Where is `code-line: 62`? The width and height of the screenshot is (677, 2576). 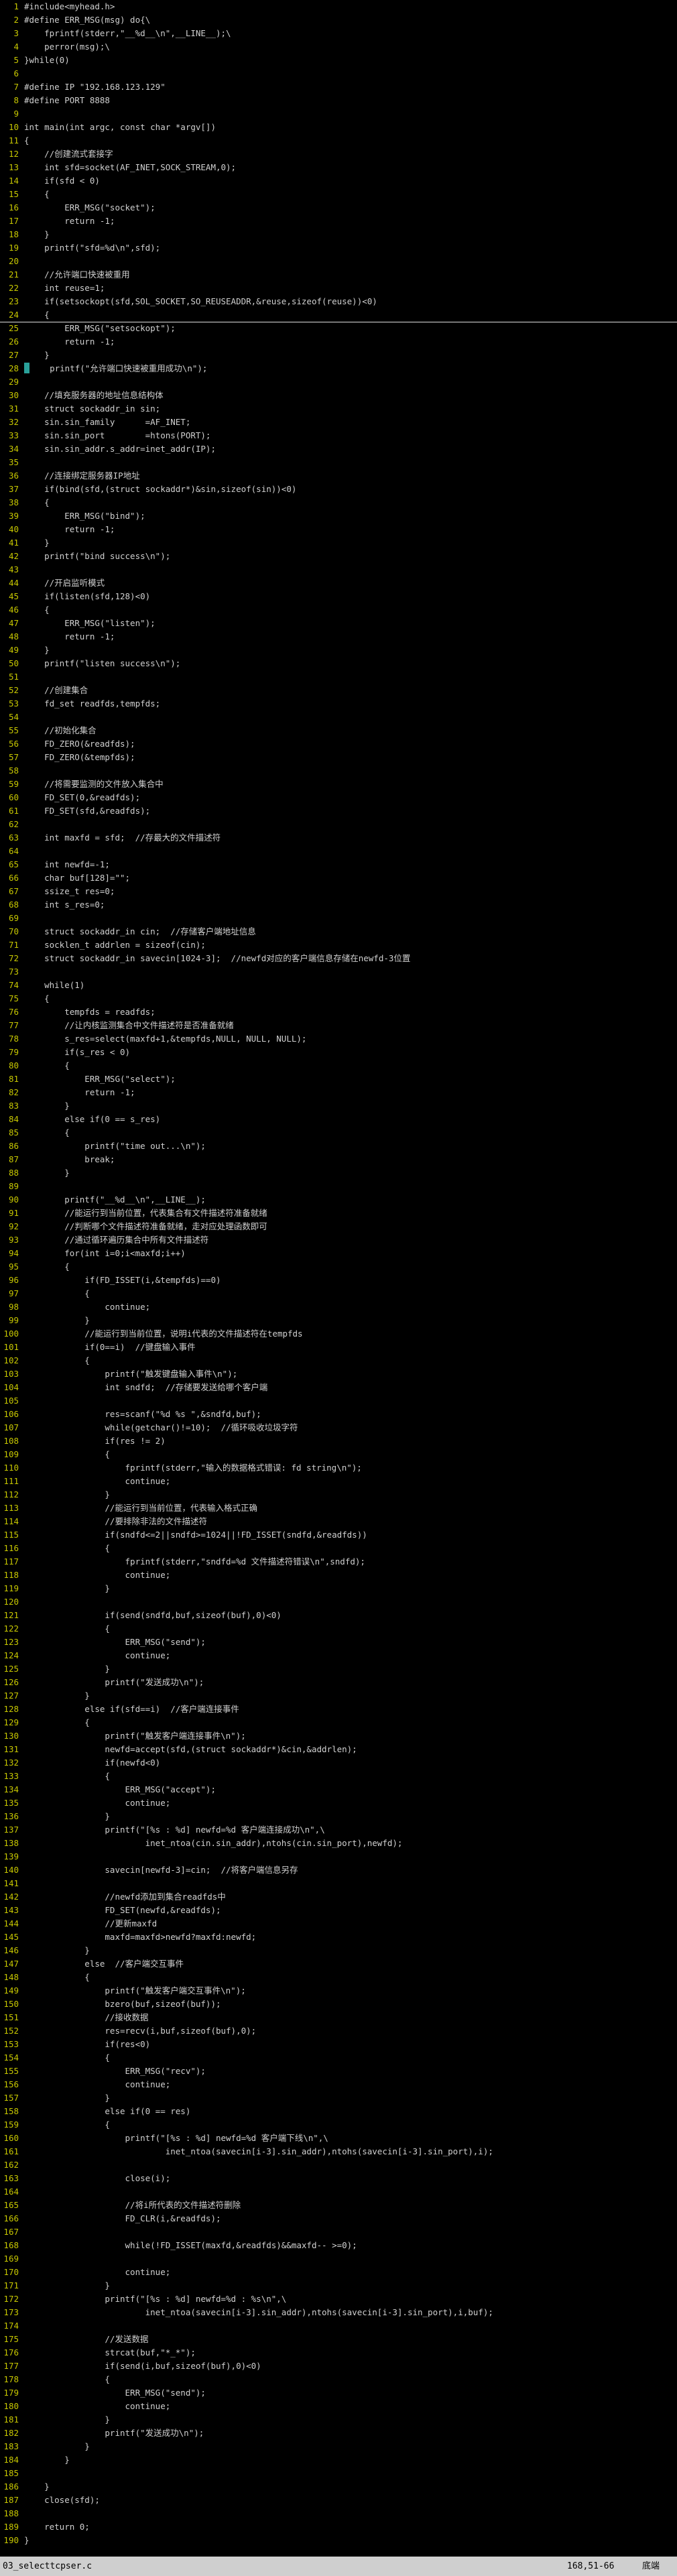 code-line: 62 is located at coordinates (338, 825).